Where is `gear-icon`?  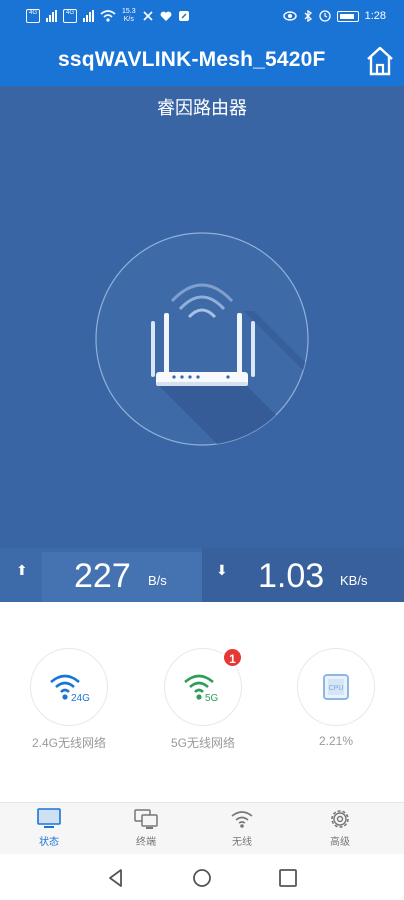
gear-icon is located at coordinates (340, 819).